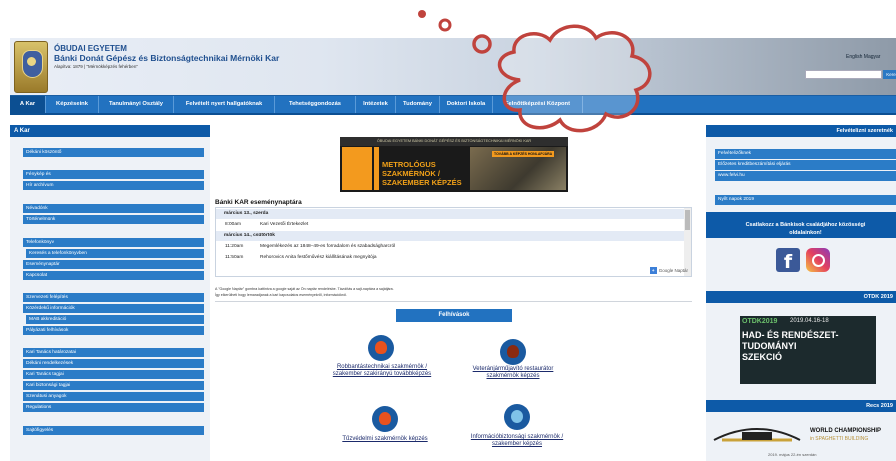 This screenshot has width=896, height=461. What do you see at coordinates (762, 357) in the screenshot?
I see `otdk-line: SZEKCIÓ` at bounding box center [762, 357].